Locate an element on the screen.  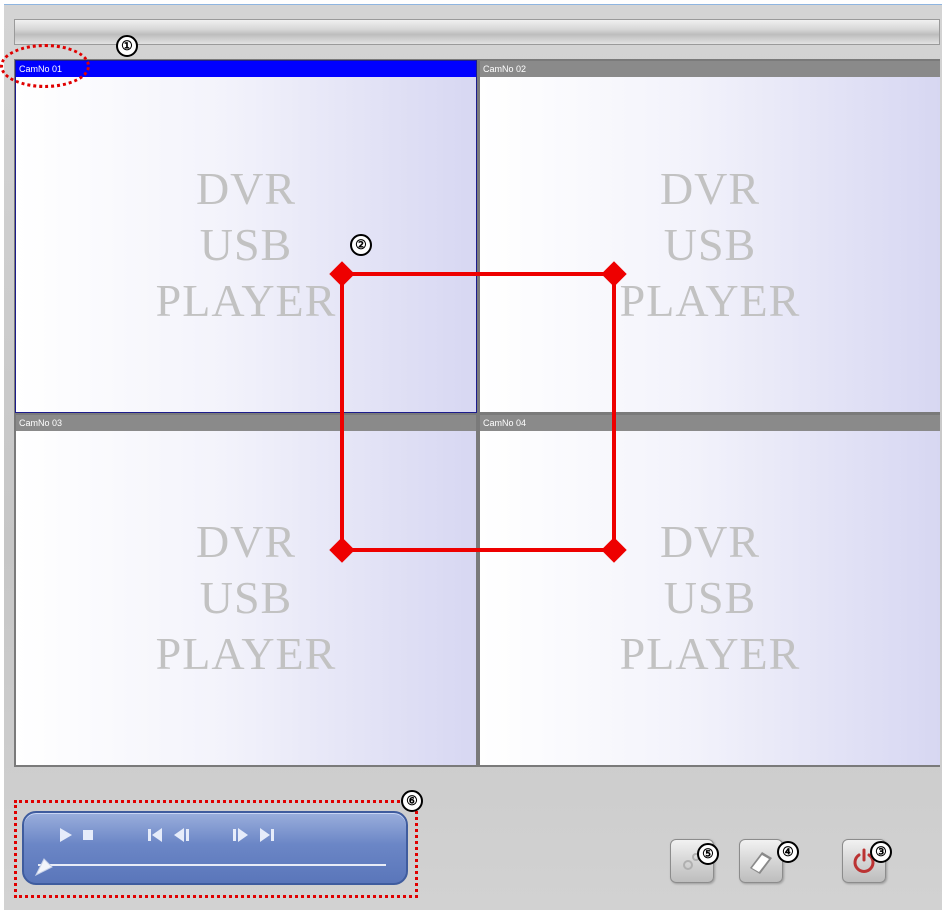
step-back-icon is located at coordinates (181, 835).